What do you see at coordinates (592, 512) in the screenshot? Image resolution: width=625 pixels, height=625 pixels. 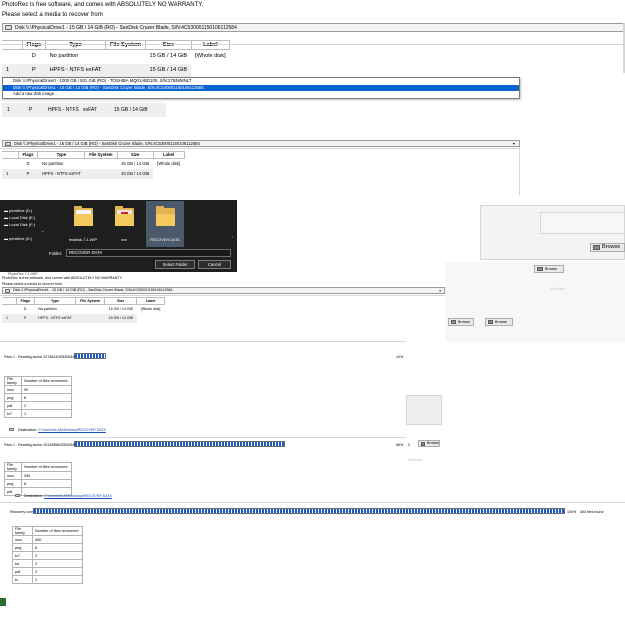 I see `files-found: 464 files found` at bounding box center [592, 512].